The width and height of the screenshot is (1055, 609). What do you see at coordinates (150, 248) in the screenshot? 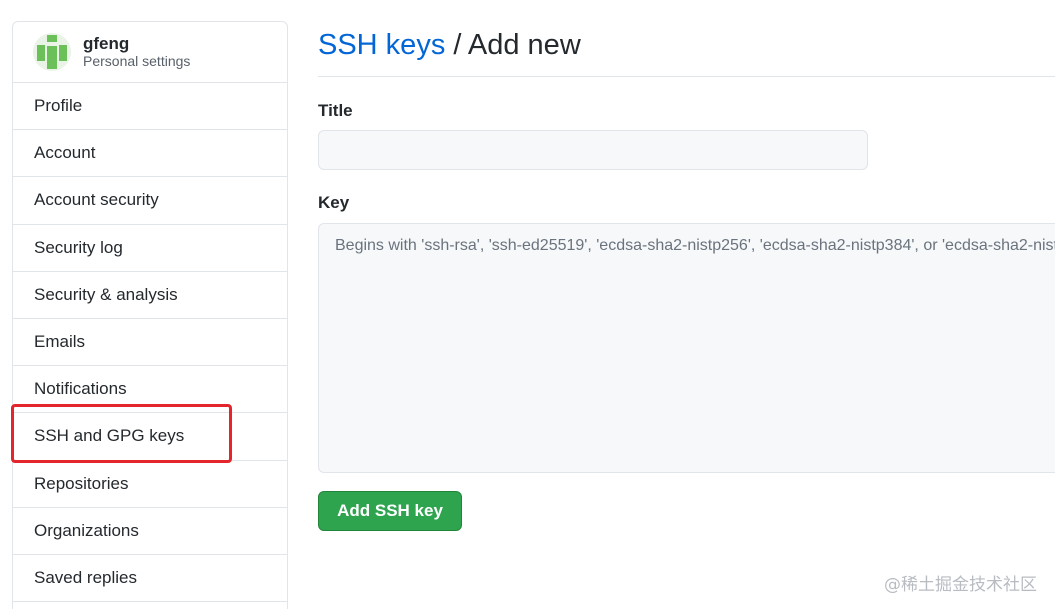
I see `sidebar-item-security-log: Security log` at bounding box center [150, 248].